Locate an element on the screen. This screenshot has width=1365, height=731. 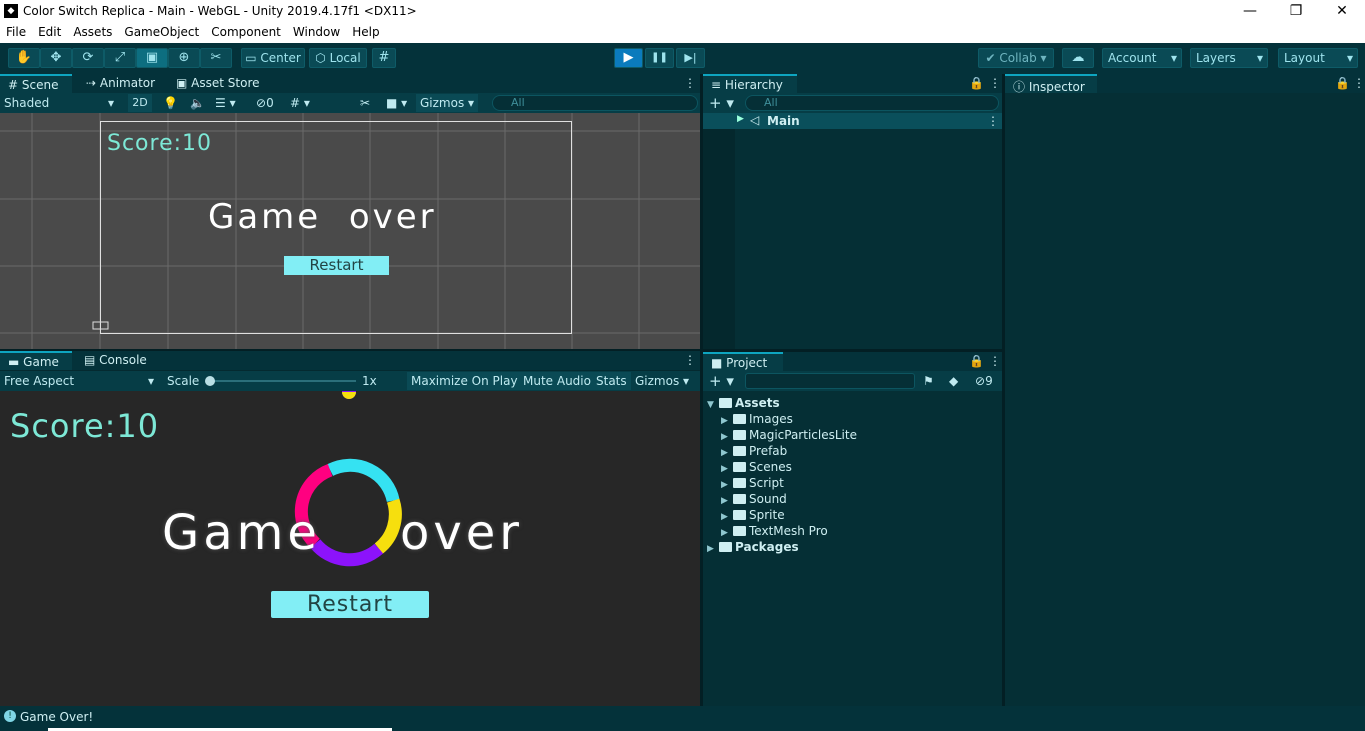
tree-item-folder: ▶ Sprite is located at coordinates (753, 515).